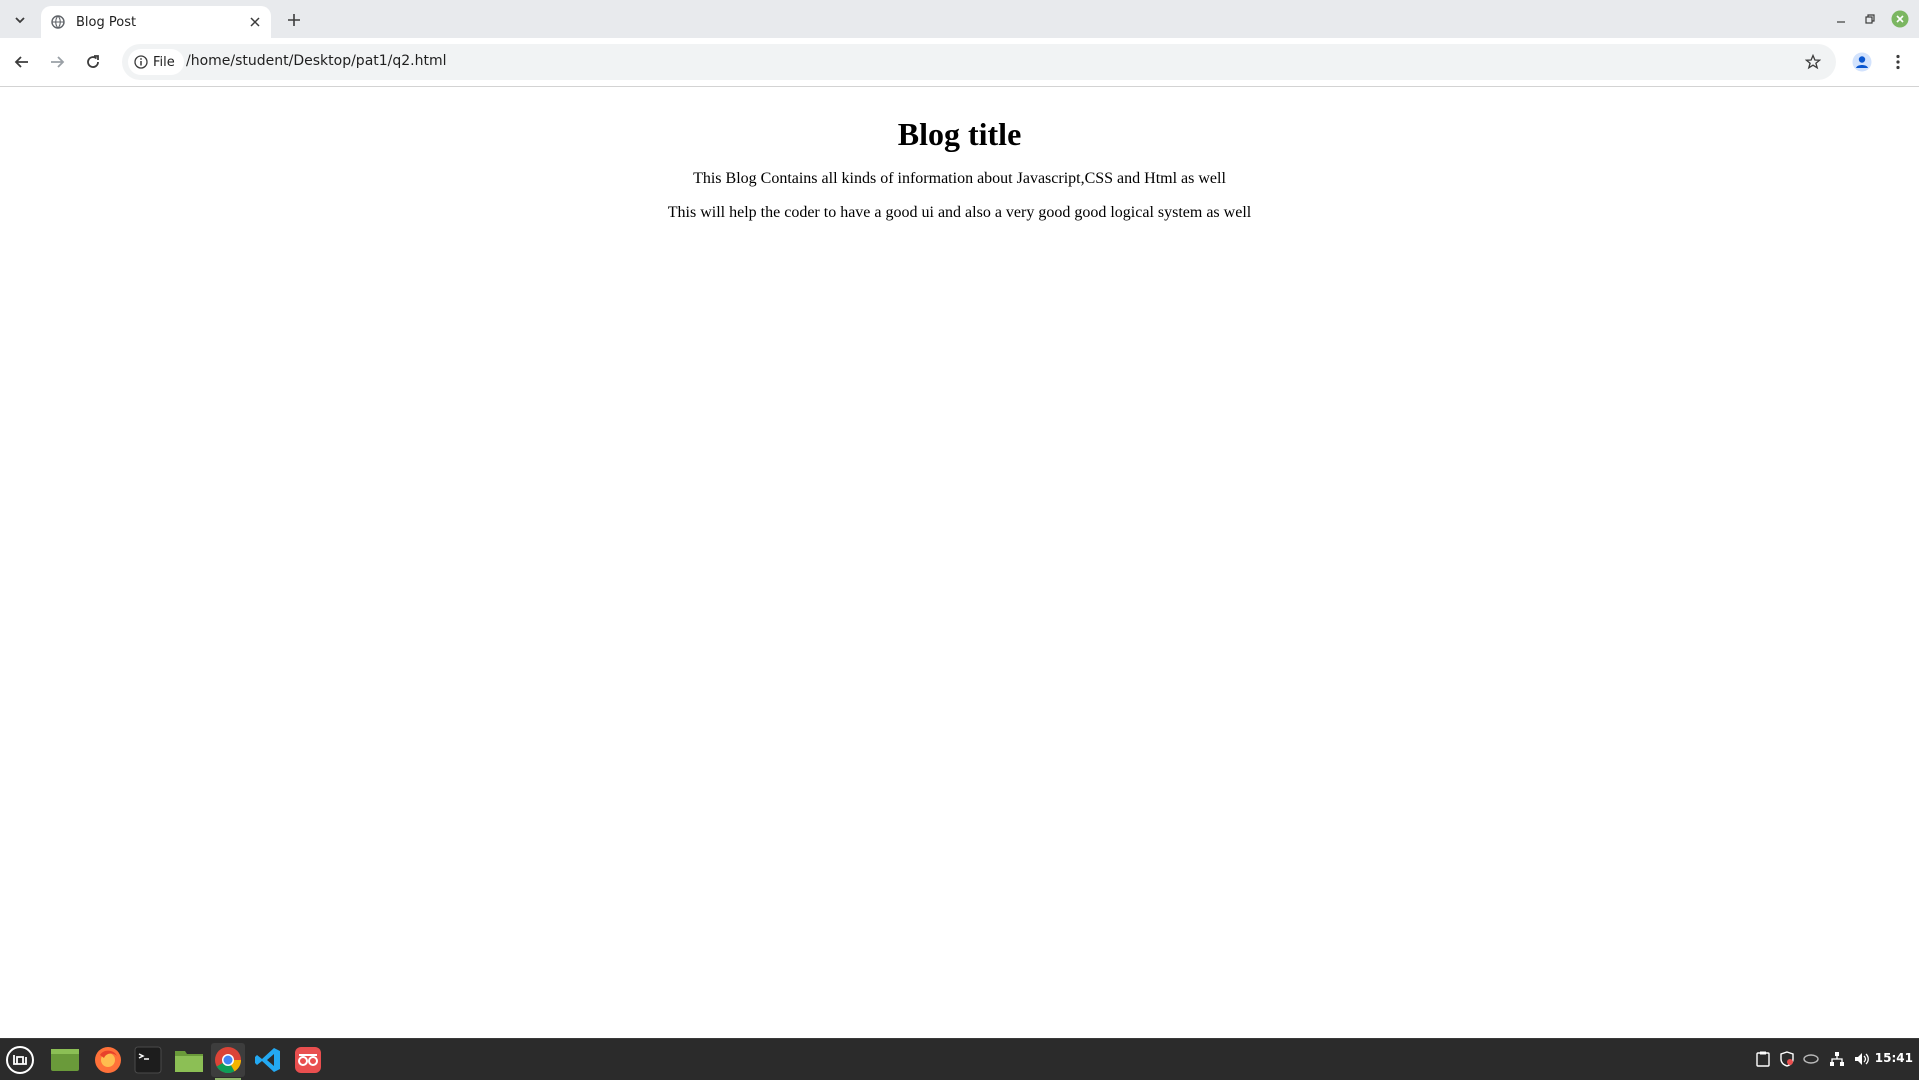 Image resolution: width=1919 pixels, height=1080 pixels. I want to click on new-tab-button, so click(294, 20).